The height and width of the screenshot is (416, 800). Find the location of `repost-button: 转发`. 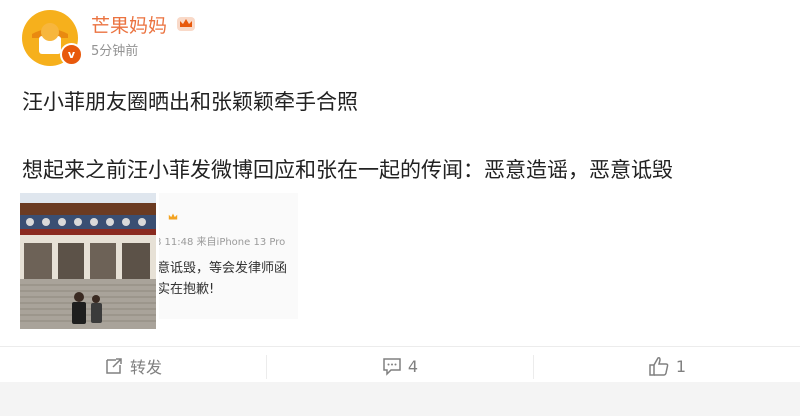

repost-button: 转发 is located at coordinates (133, 366).